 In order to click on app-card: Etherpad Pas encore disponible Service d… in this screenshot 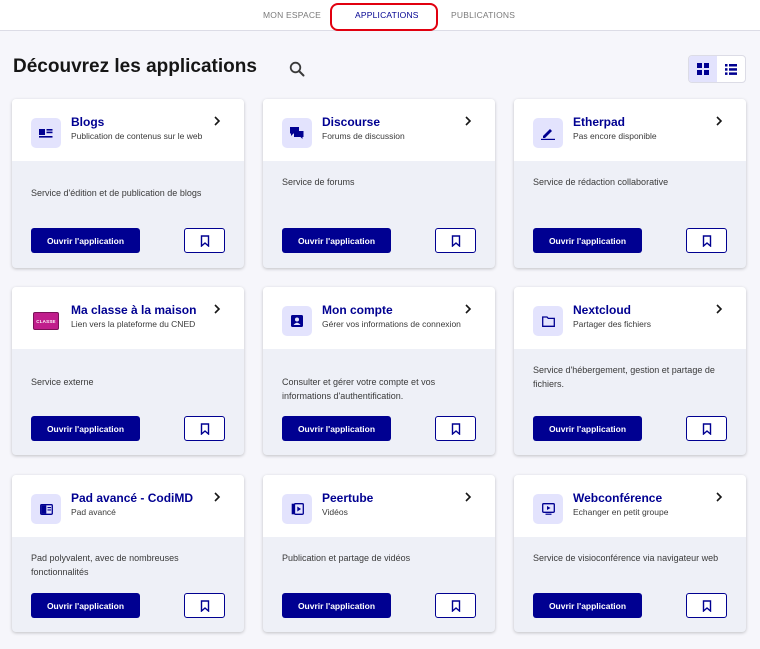, I will do `click(630, 183)`.